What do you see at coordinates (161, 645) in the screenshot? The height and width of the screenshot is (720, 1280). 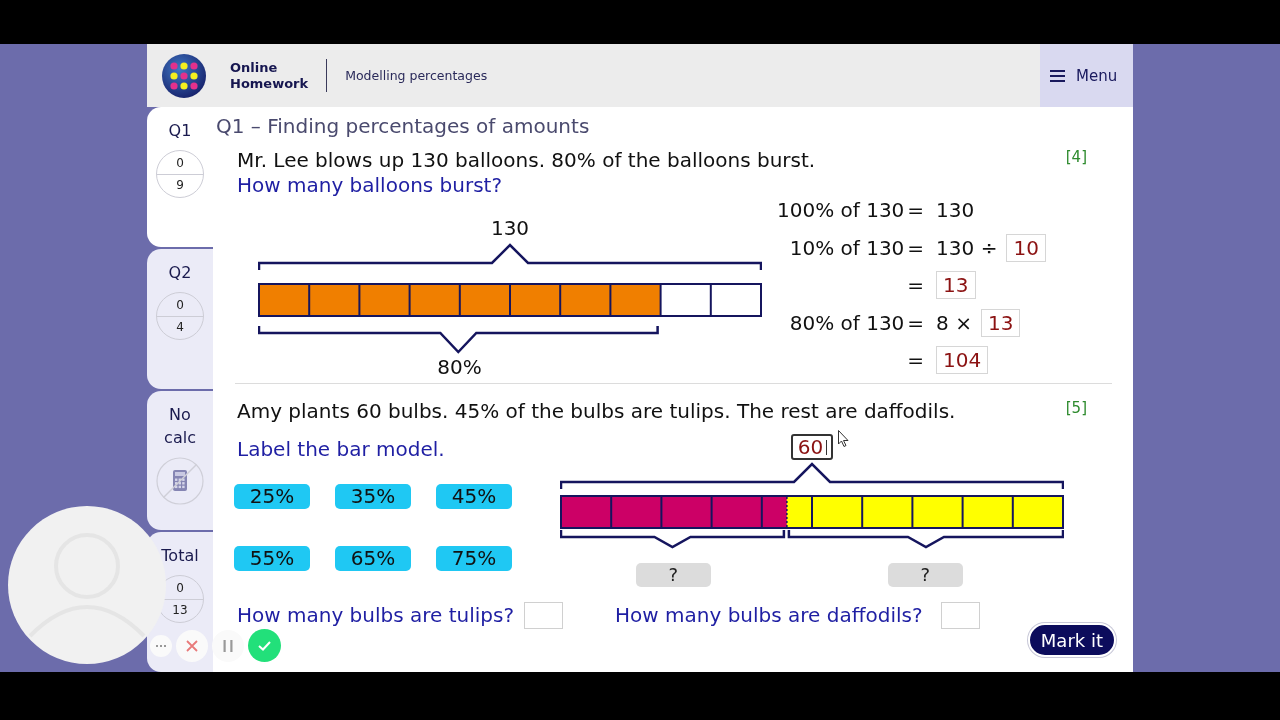 I see `more-icon` at bounding box center [161, 645].